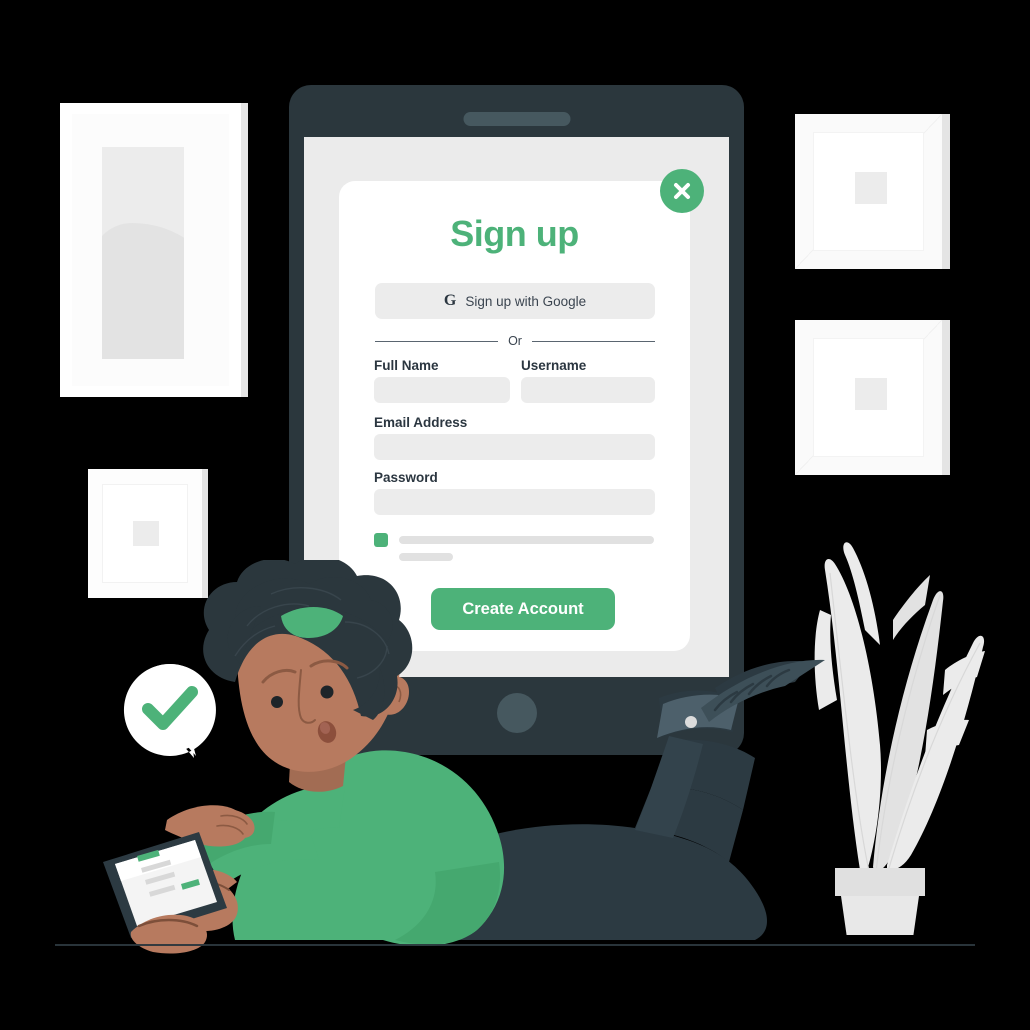  I want to click on full-name-label: Full Name, so click(406, 365).